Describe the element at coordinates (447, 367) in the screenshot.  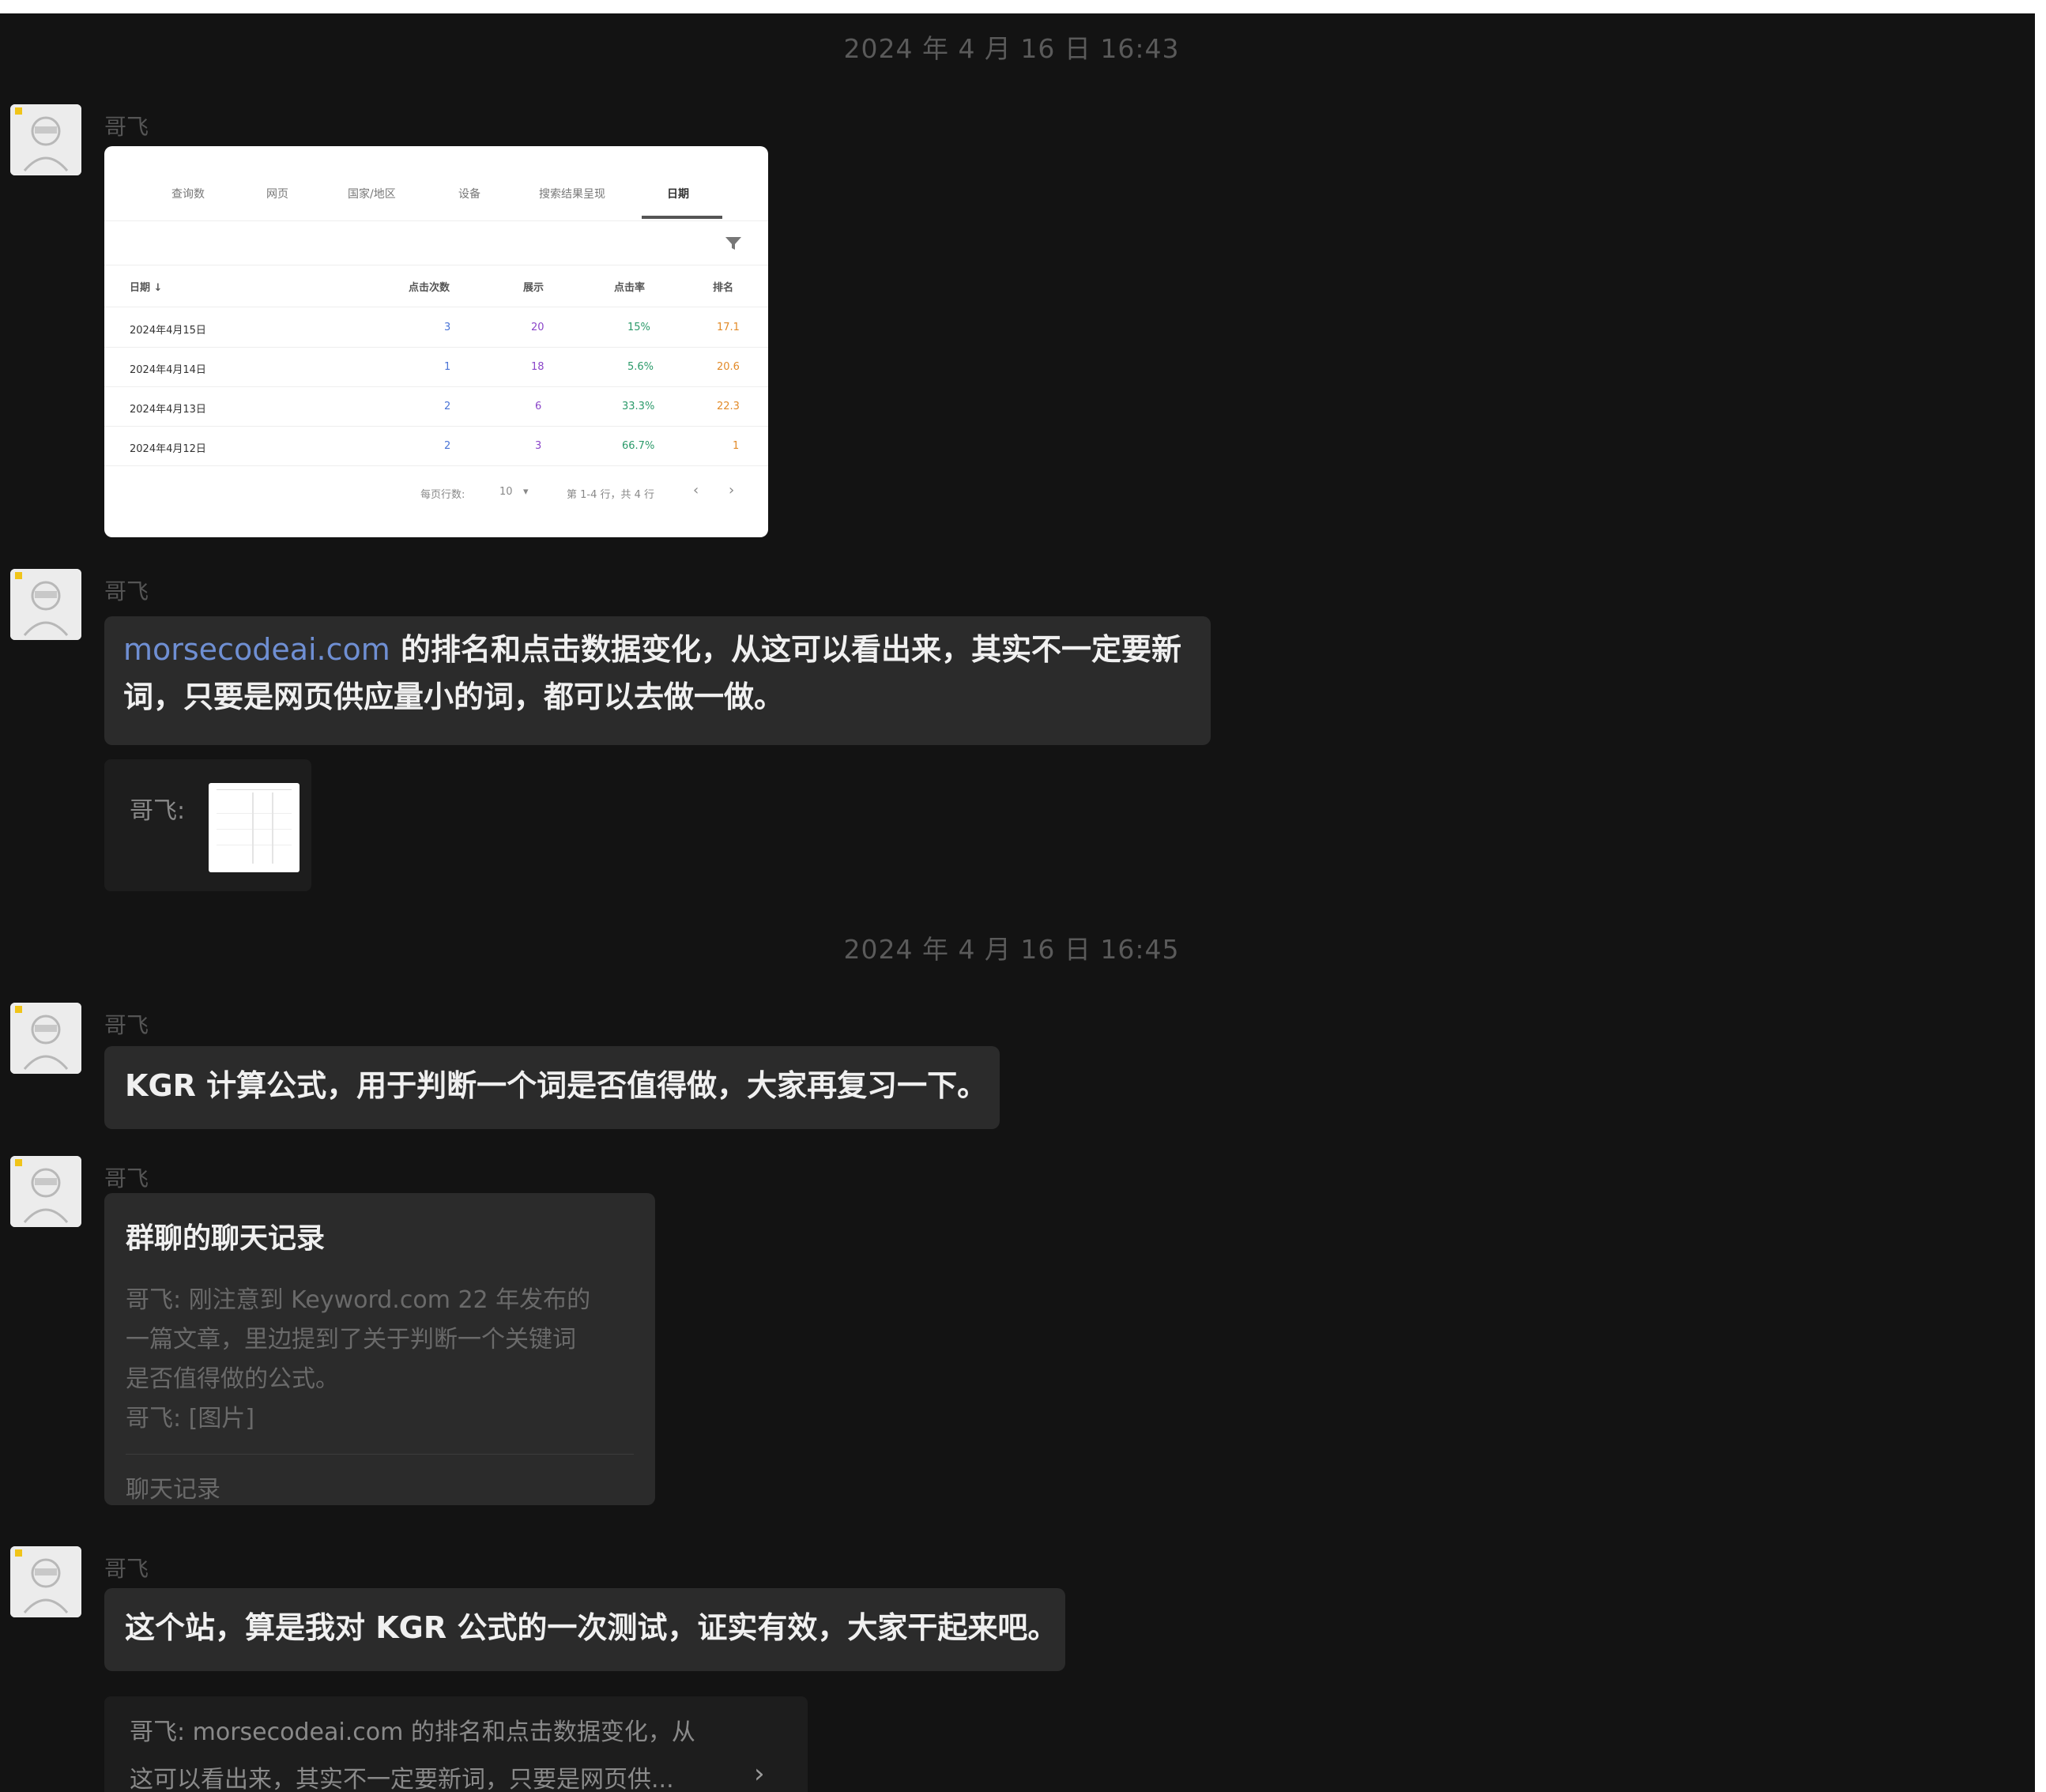
I see `table-cell-clicks: 1` at that location.